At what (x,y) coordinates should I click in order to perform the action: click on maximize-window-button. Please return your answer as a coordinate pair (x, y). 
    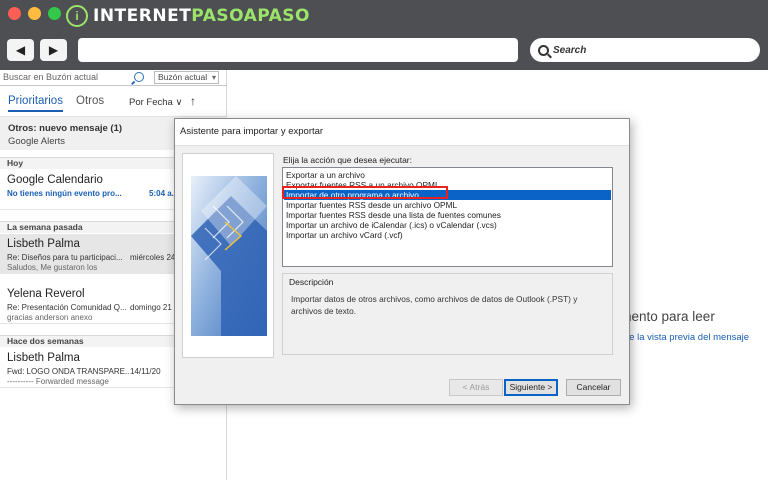
    Looking at the image, I should click on (54, 13).